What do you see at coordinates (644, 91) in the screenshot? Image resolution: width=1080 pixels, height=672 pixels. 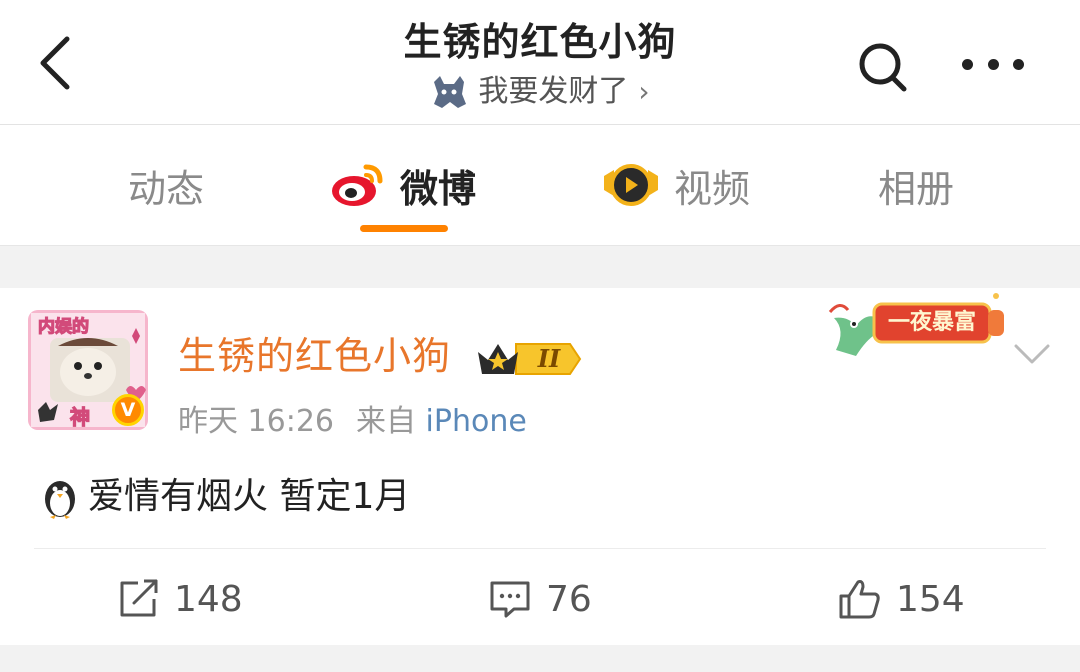 I see `subtitle-arrow: ›` at bounding box center [644, 91].